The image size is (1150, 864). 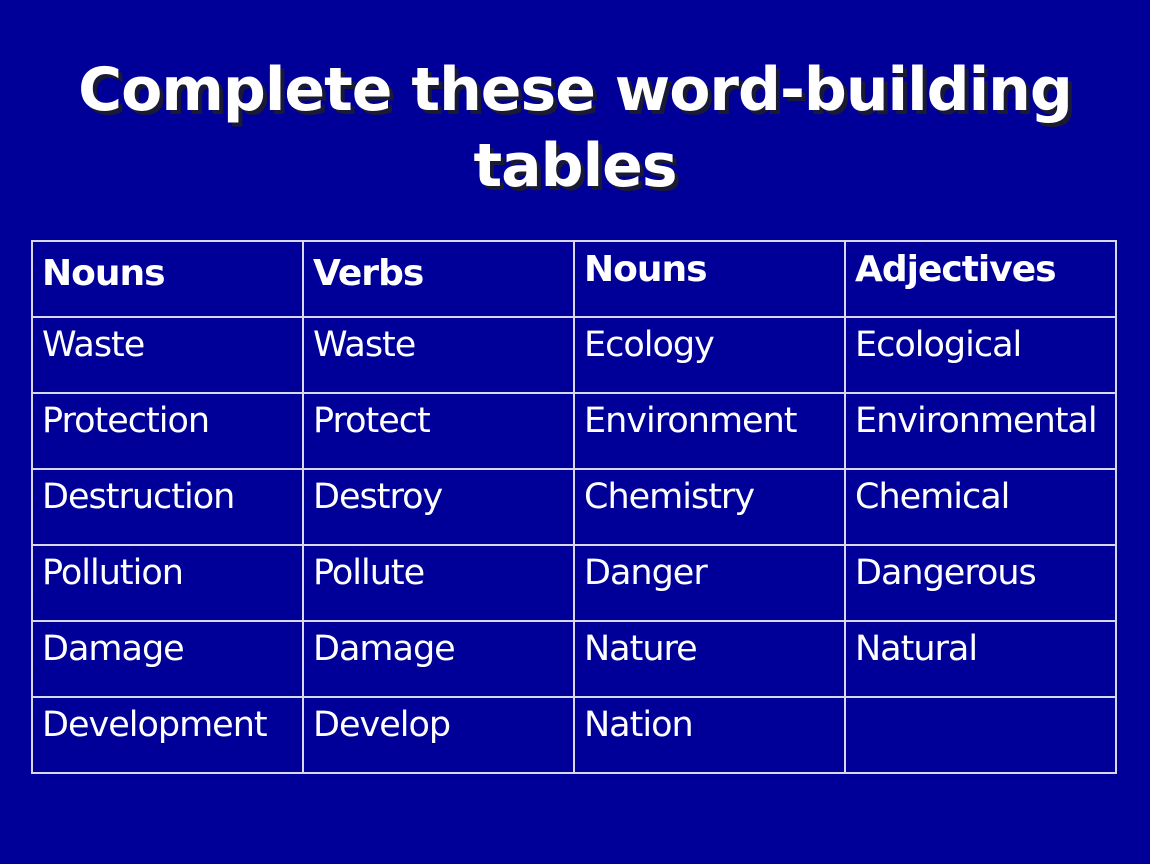 What do you see at coordinates (980, 431) in the screenshot?
I see `table-cell: Environmental` at bounding box center [980, 431].